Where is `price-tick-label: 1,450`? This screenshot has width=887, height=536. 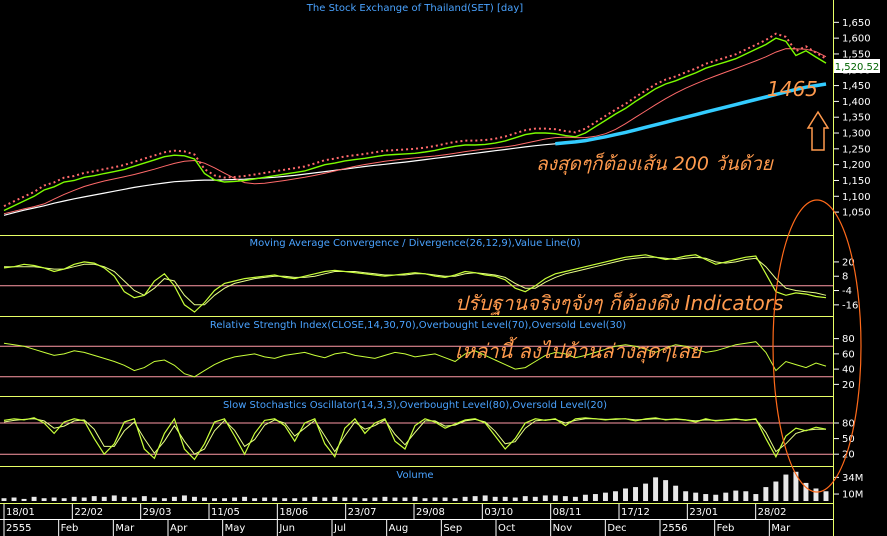 price-tick-label: 1,450 is located at coordinates (856, 86).